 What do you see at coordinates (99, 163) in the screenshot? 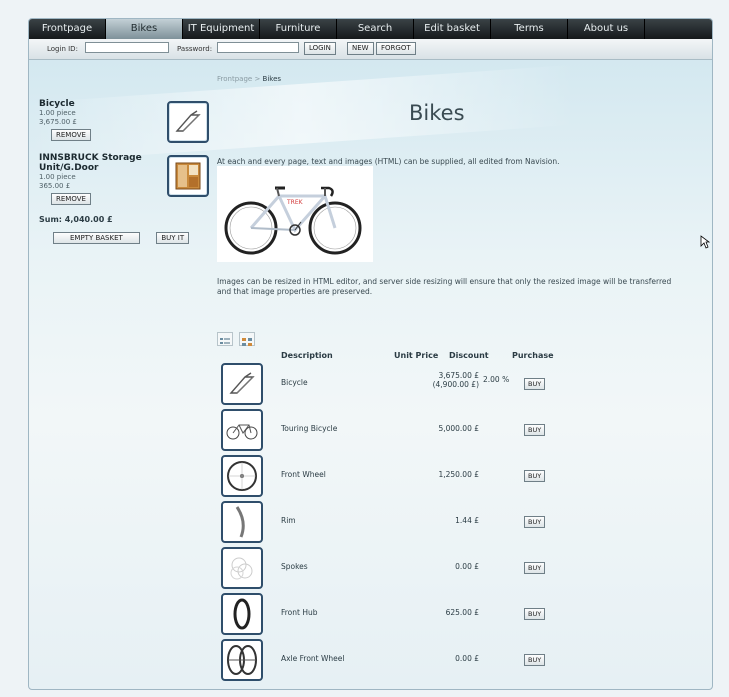
I see `basket-item-name: INNSBRUCK Storage Unit/G.Door` at bounding box center [99, 163].